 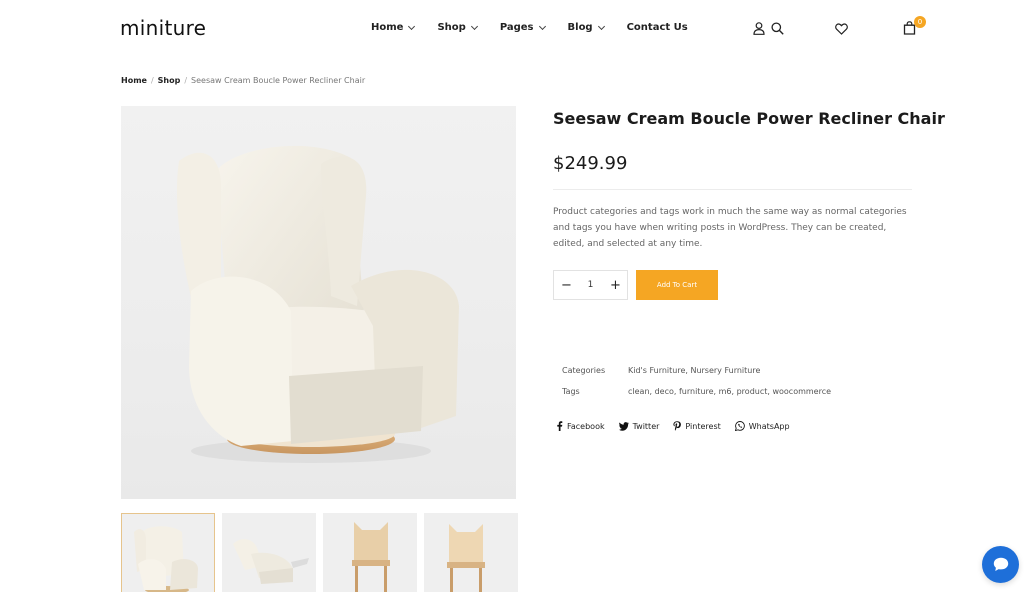 What do you see at coordinates (466, 558) in the screenshot?
I see `thumbnail-kids-chair-alt` at bounding box center [466, 558].